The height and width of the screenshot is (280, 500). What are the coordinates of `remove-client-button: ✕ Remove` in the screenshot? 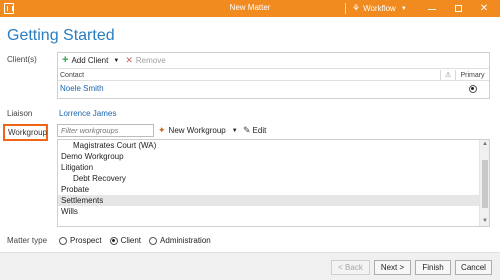 It's located at (145, 61).